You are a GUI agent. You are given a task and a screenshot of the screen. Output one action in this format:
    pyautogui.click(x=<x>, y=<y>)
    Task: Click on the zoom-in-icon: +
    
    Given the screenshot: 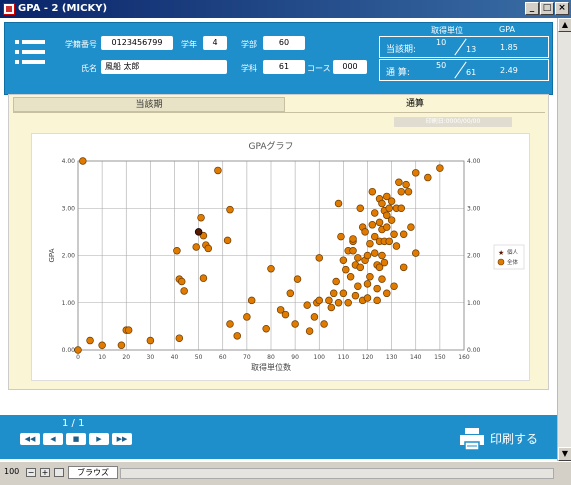 What is the action you would take?
    pyautogui.click(x=45, y=472)
    